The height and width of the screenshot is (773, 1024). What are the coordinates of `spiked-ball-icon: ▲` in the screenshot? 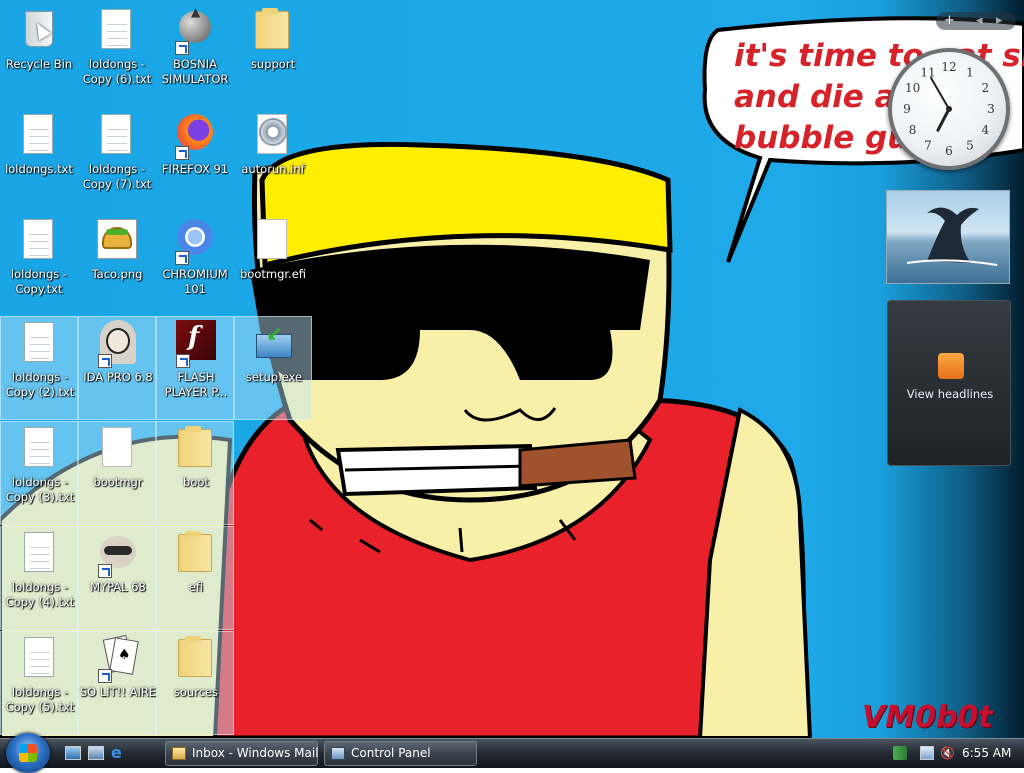 It's located at (195, 30).